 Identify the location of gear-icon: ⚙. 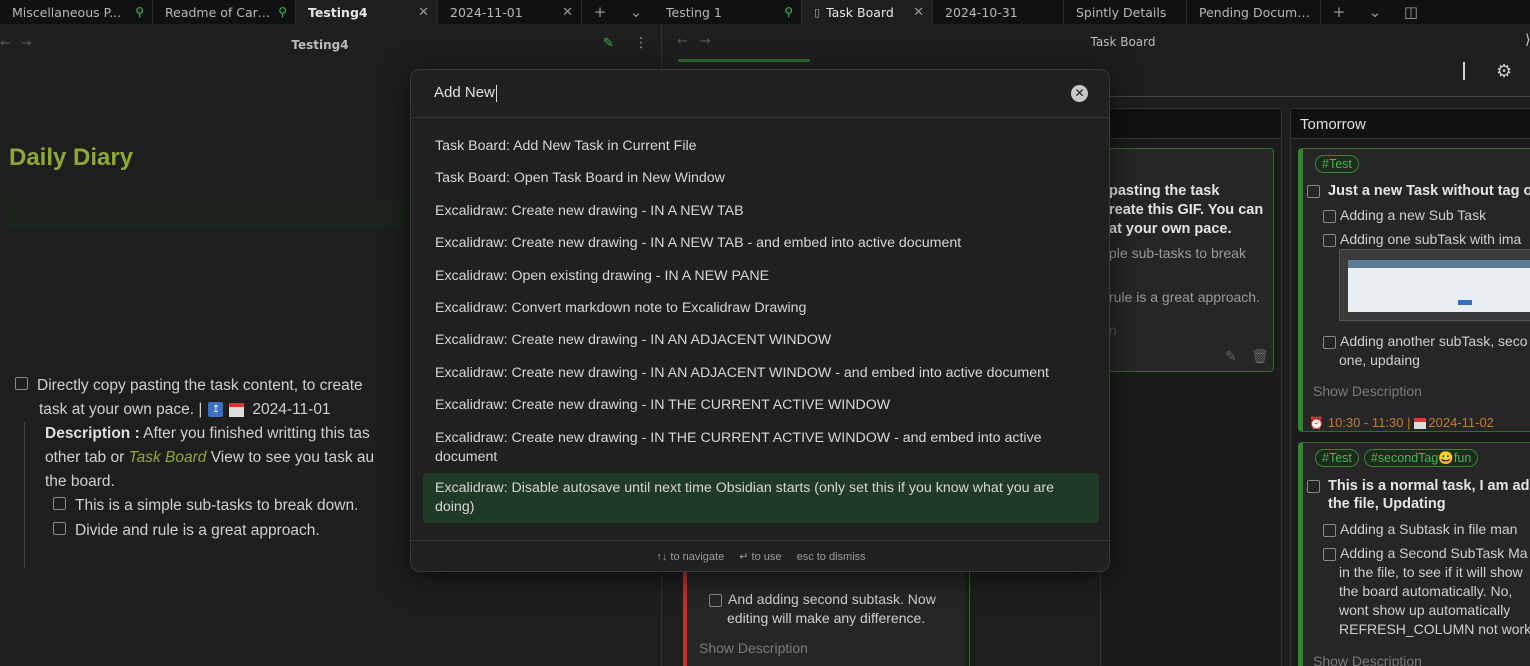
(1504, 71).